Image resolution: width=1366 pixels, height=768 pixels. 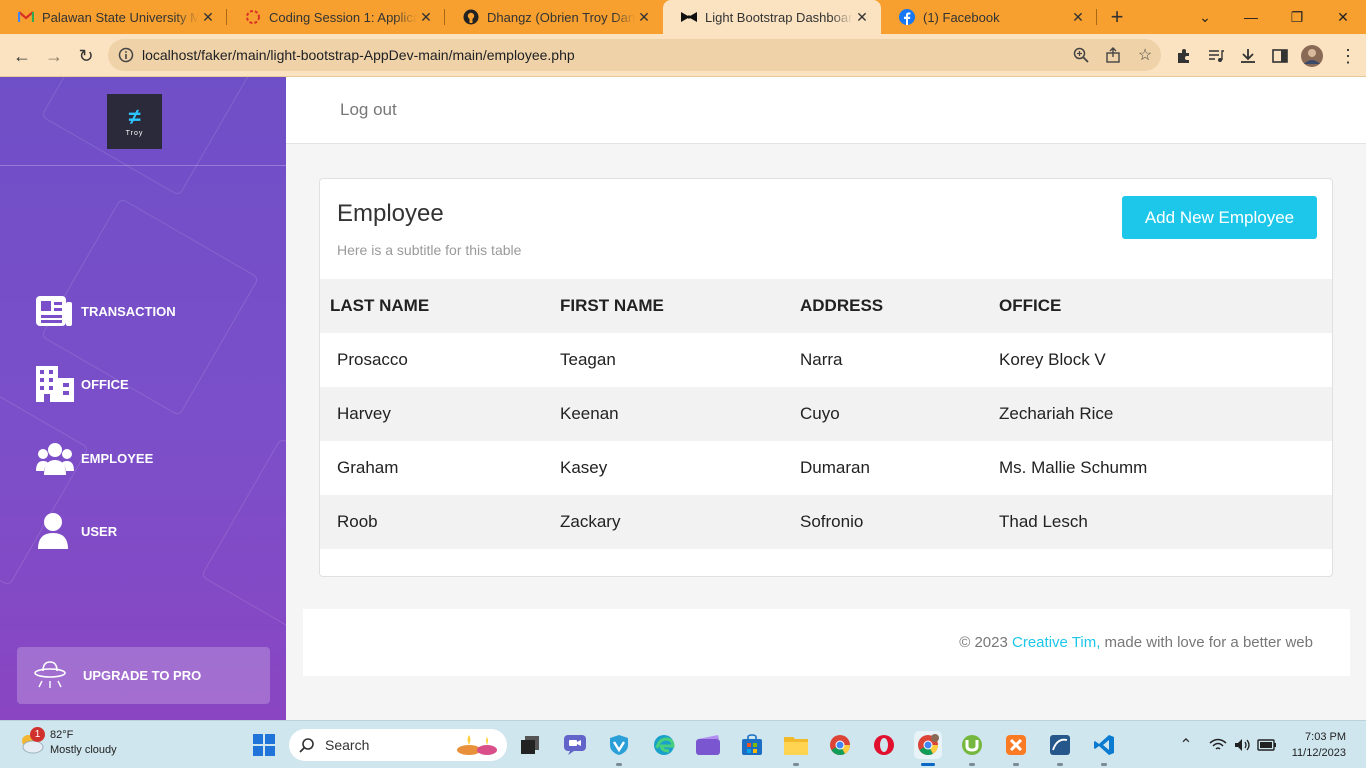 What do you see at coordinates (1248, 56) in the screenshot?
I see `download-icon` at bounding box center [1248, 56].